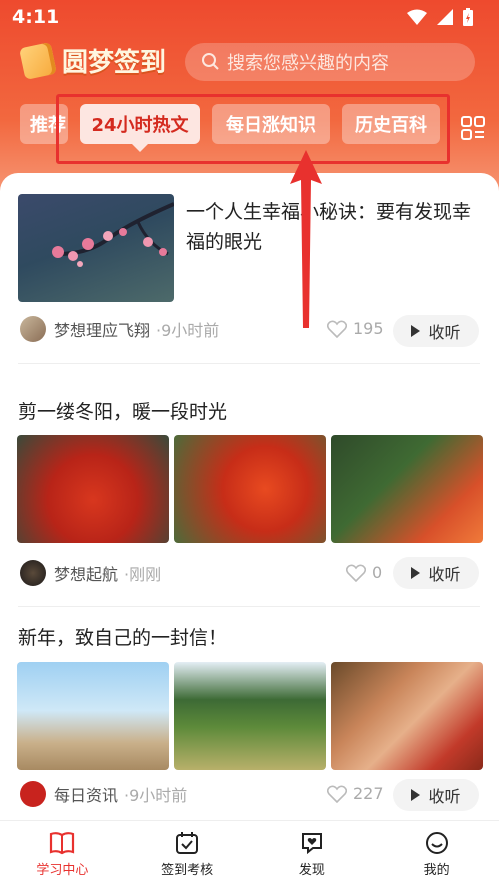  Describe the element at coordinates (468, 17) in the screenshot. I see `battery-icon` at that location.